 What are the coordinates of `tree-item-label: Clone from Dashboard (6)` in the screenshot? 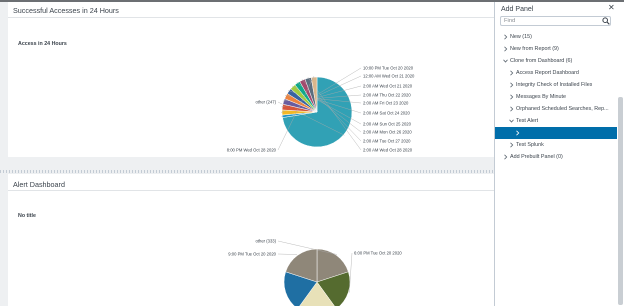 It's located at (541, 61).